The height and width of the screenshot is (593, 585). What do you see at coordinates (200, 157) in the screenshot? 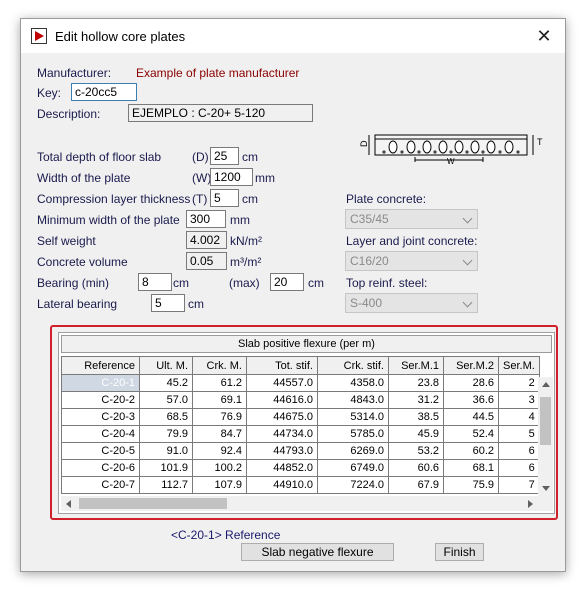
I see `total-depth-symbol: (D)` at bounding box center [200, 157].